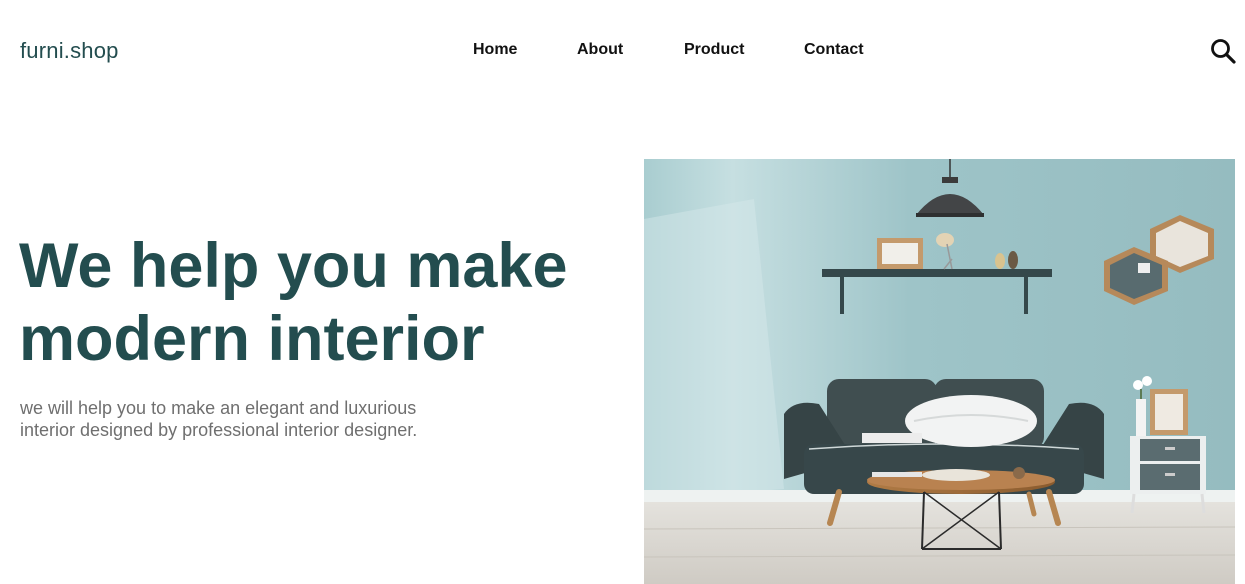  I want to click on nav-item-about: About, so click(600, 50).